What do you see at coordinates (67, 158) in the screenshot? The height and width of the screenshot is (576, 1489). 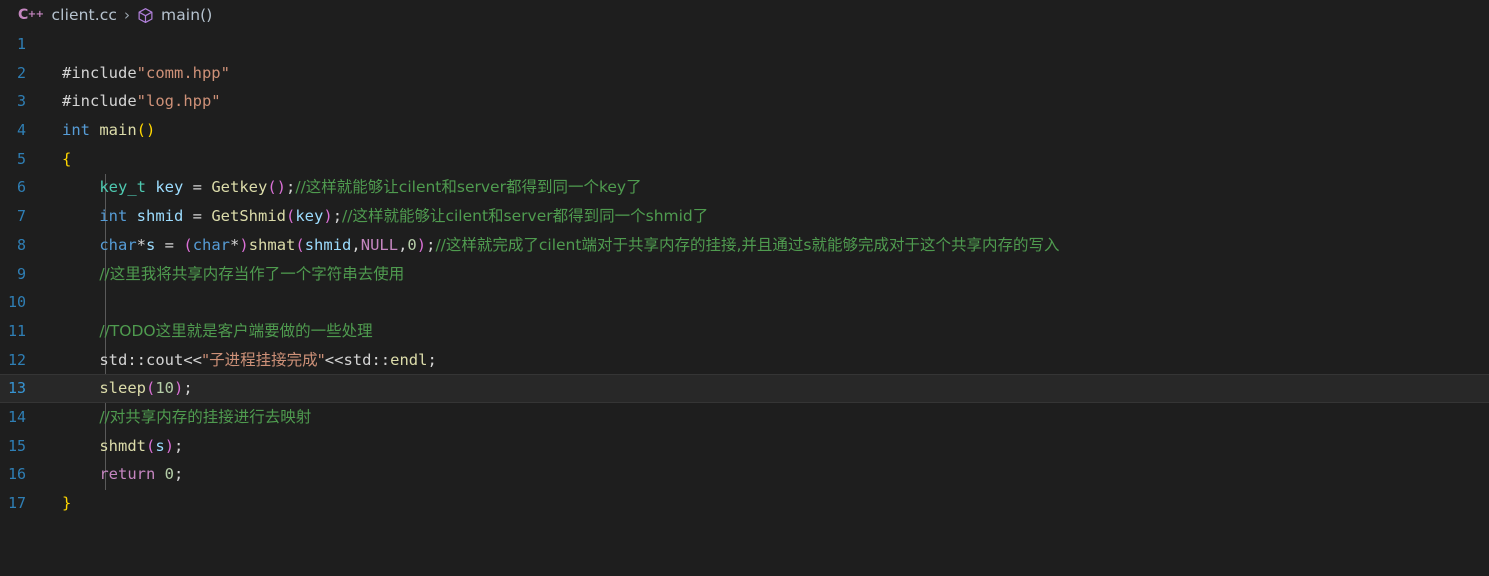 I see `code-token: {` at bounding box center [67, 158].